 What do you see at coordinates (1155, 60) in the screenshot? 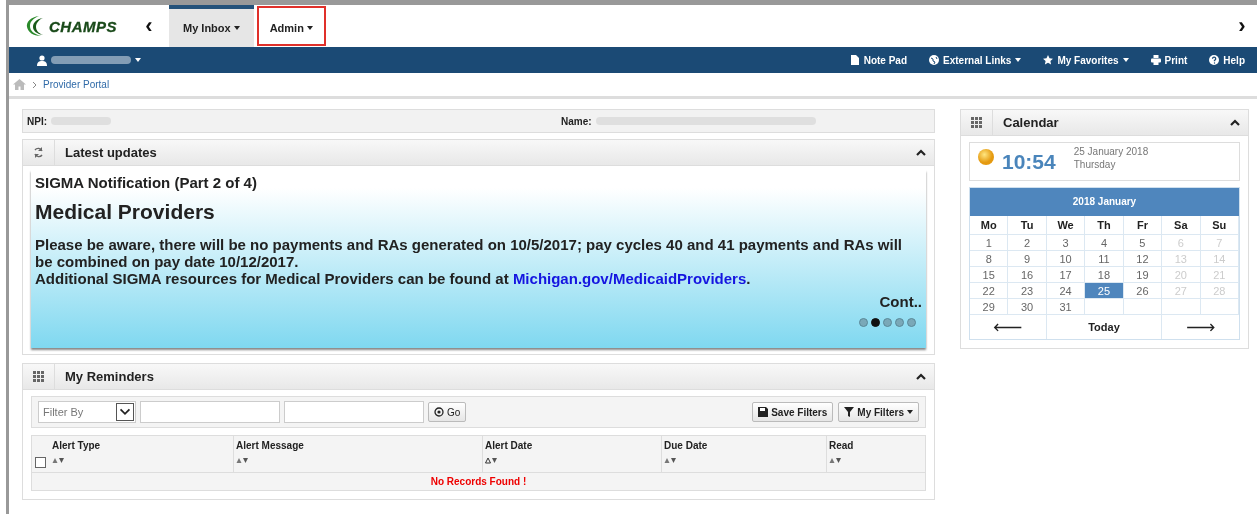
I see `printer-icon` at bounding box center [1155, 60].